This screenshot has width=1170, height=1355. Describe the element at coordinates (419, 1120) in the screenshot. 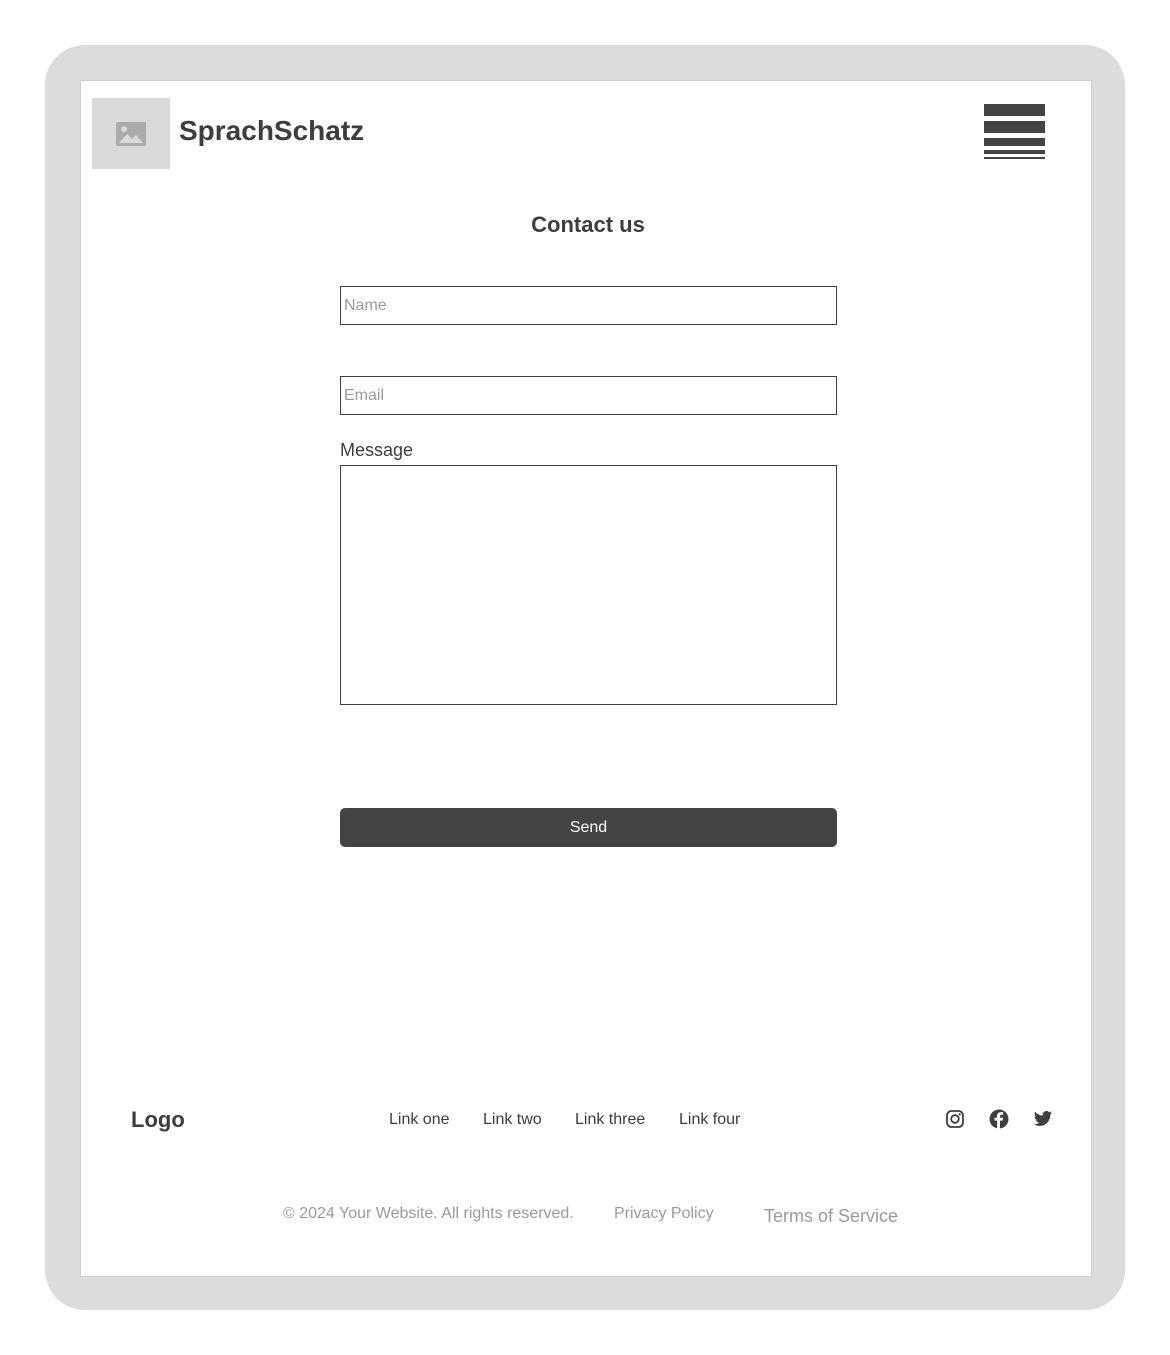

I see `footer-link-one: Link one` at that location.